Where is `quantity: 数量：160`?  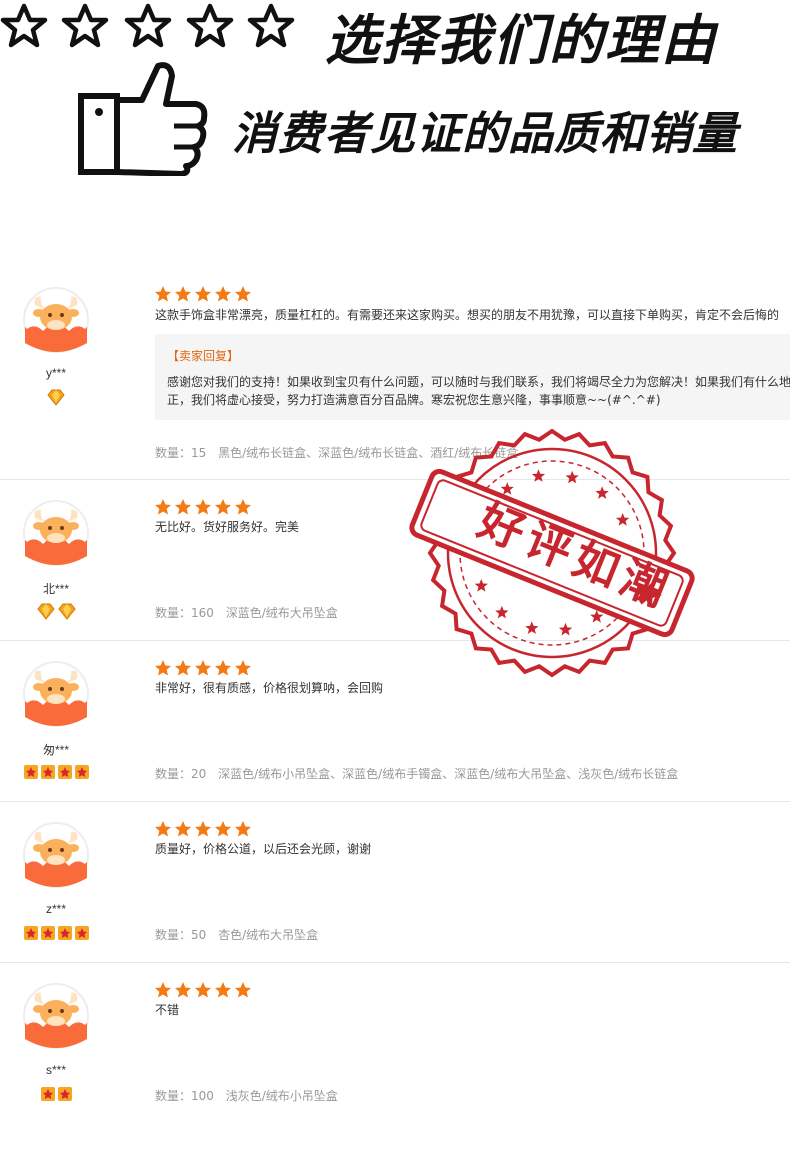
quantity: 数量：160 is located at coordinates (184, 613).